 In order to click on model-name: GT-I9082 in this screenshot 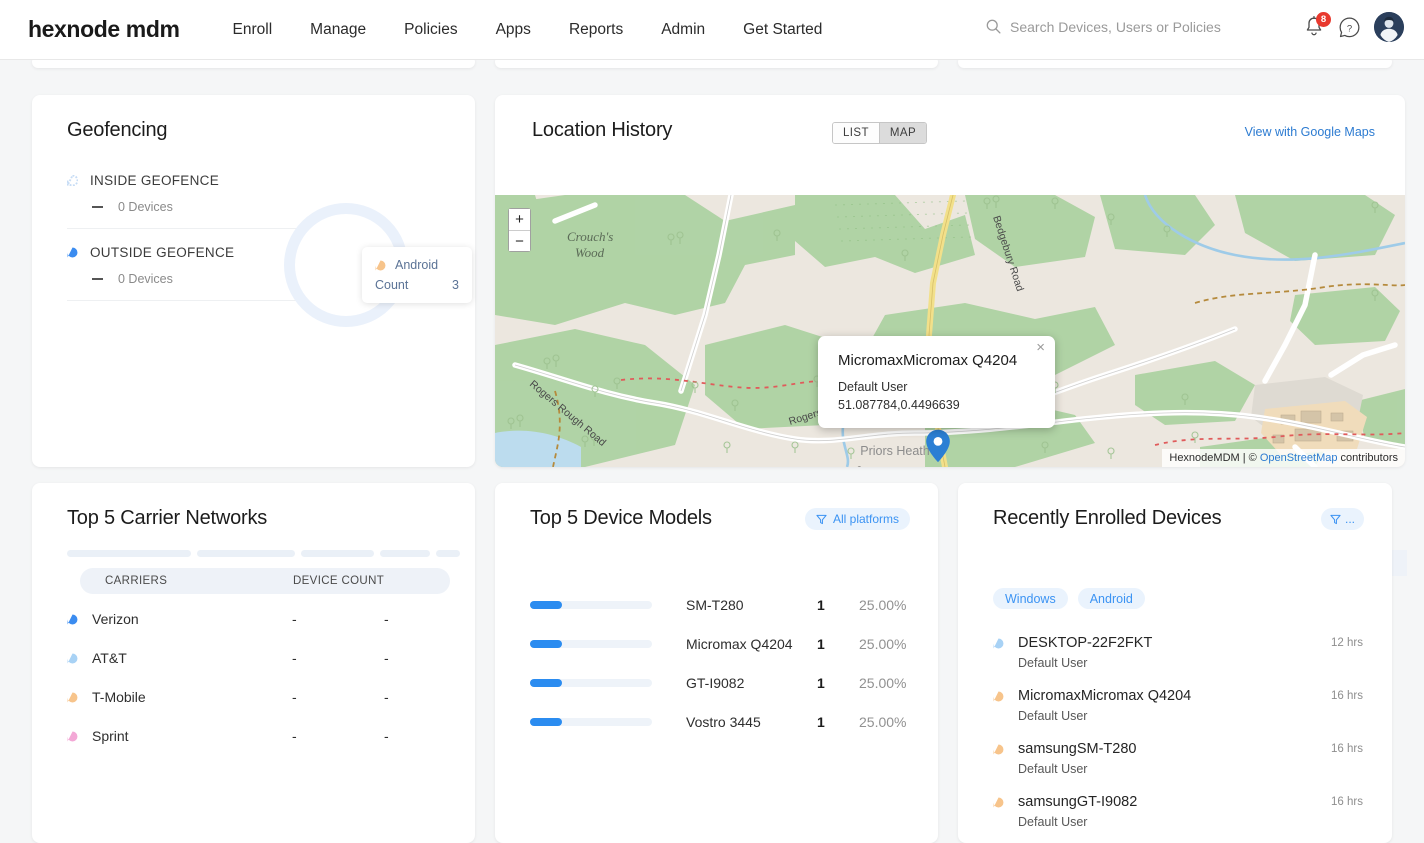, I will do `click(715, 683)`.